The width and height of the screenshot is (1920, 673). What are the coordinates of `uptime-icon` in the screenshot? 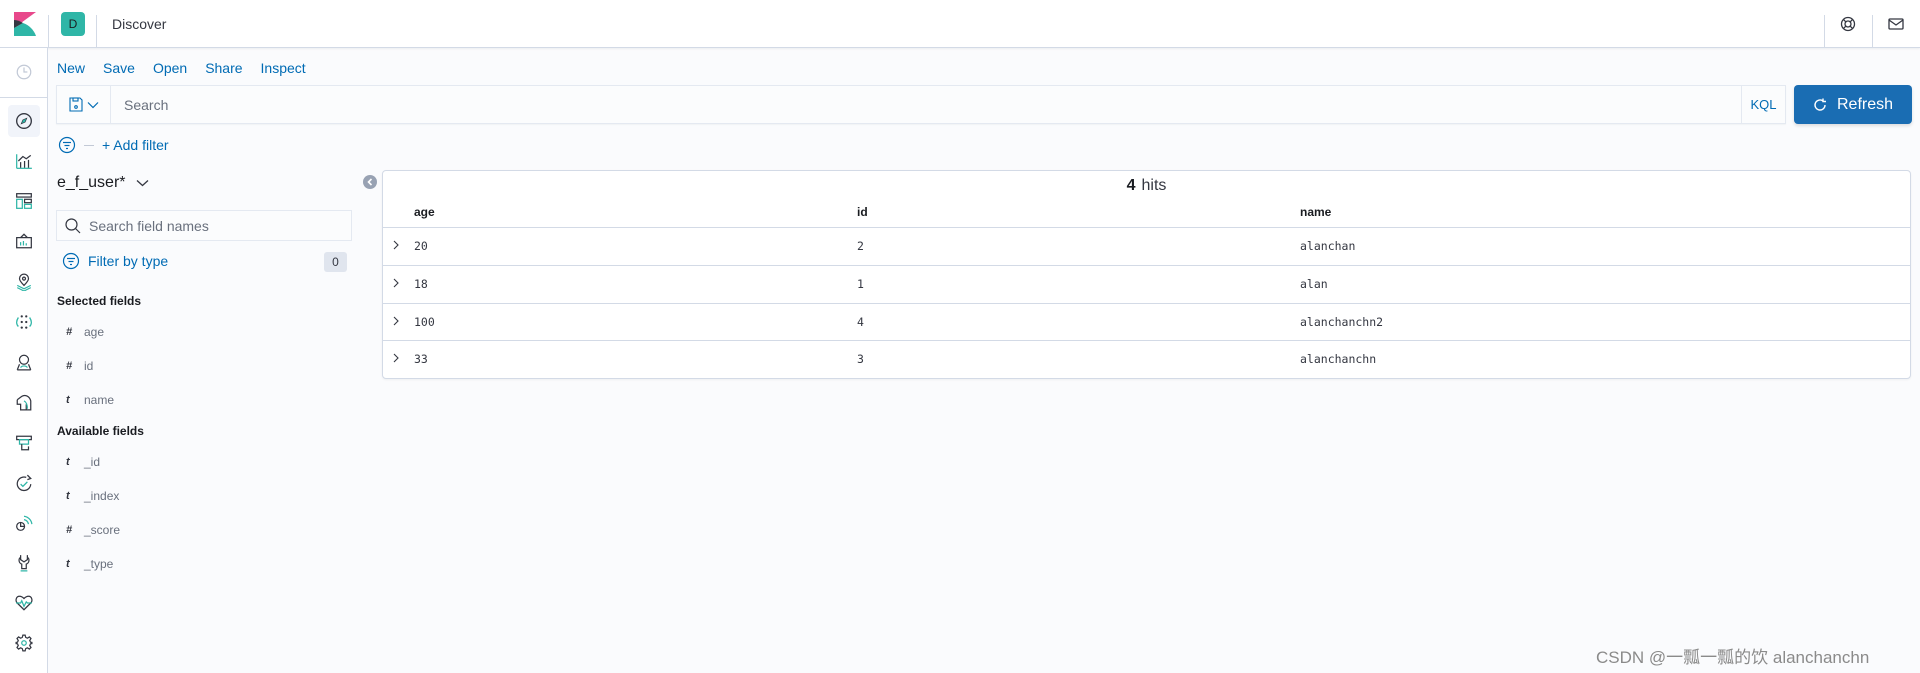 It's located at (24, 483).